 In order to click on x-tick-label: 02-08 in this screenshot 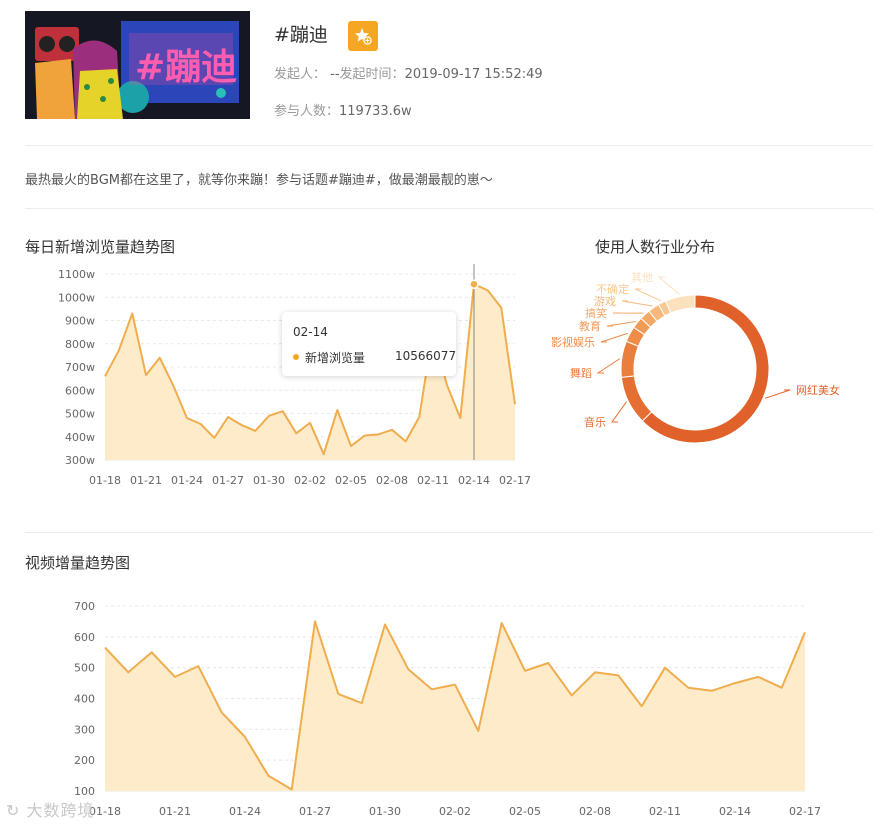, I will do `click(595, 811)`.